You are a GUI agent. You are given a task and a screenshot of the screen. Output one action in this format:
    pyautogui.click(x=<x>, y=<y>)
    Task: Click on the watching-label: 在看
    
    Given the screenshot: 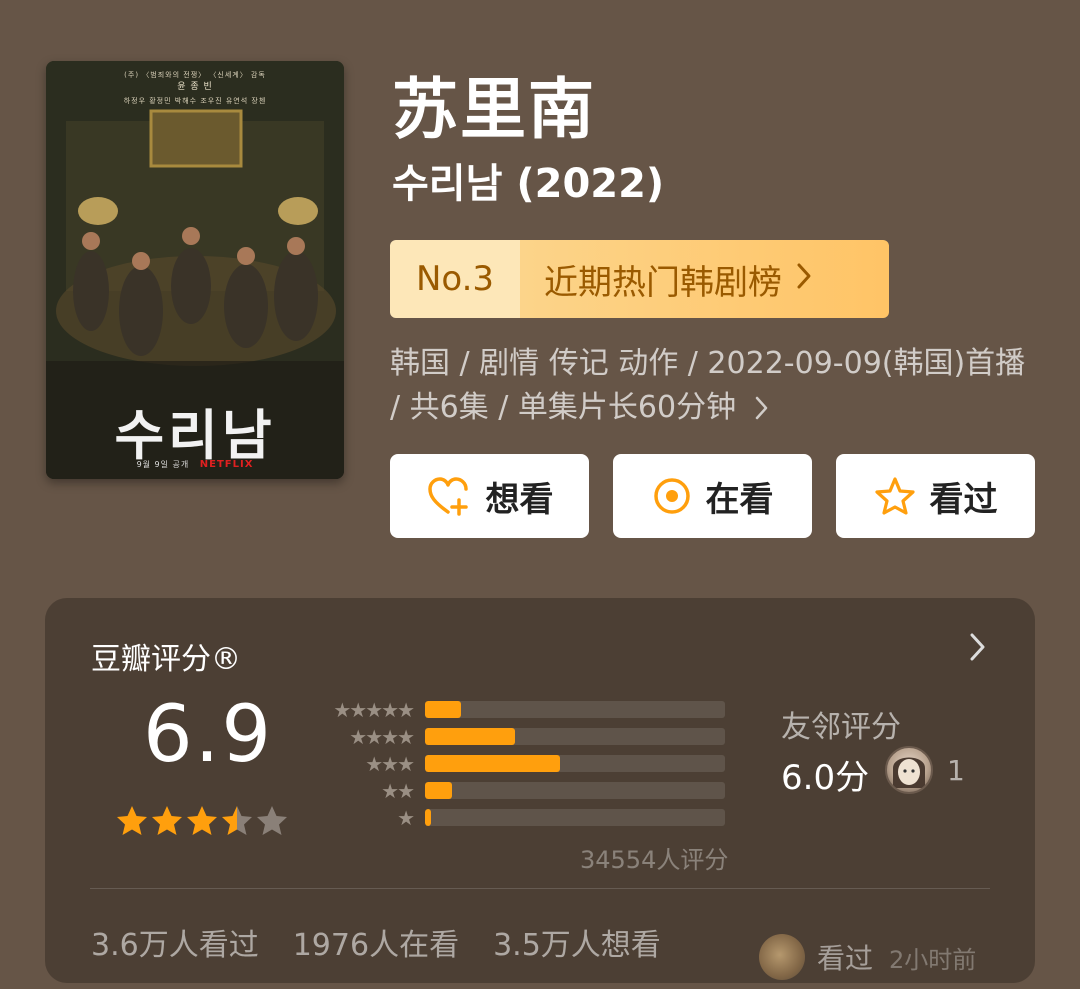 What is the action you would take?
    pyautogui.click(x=739, y=499)
    